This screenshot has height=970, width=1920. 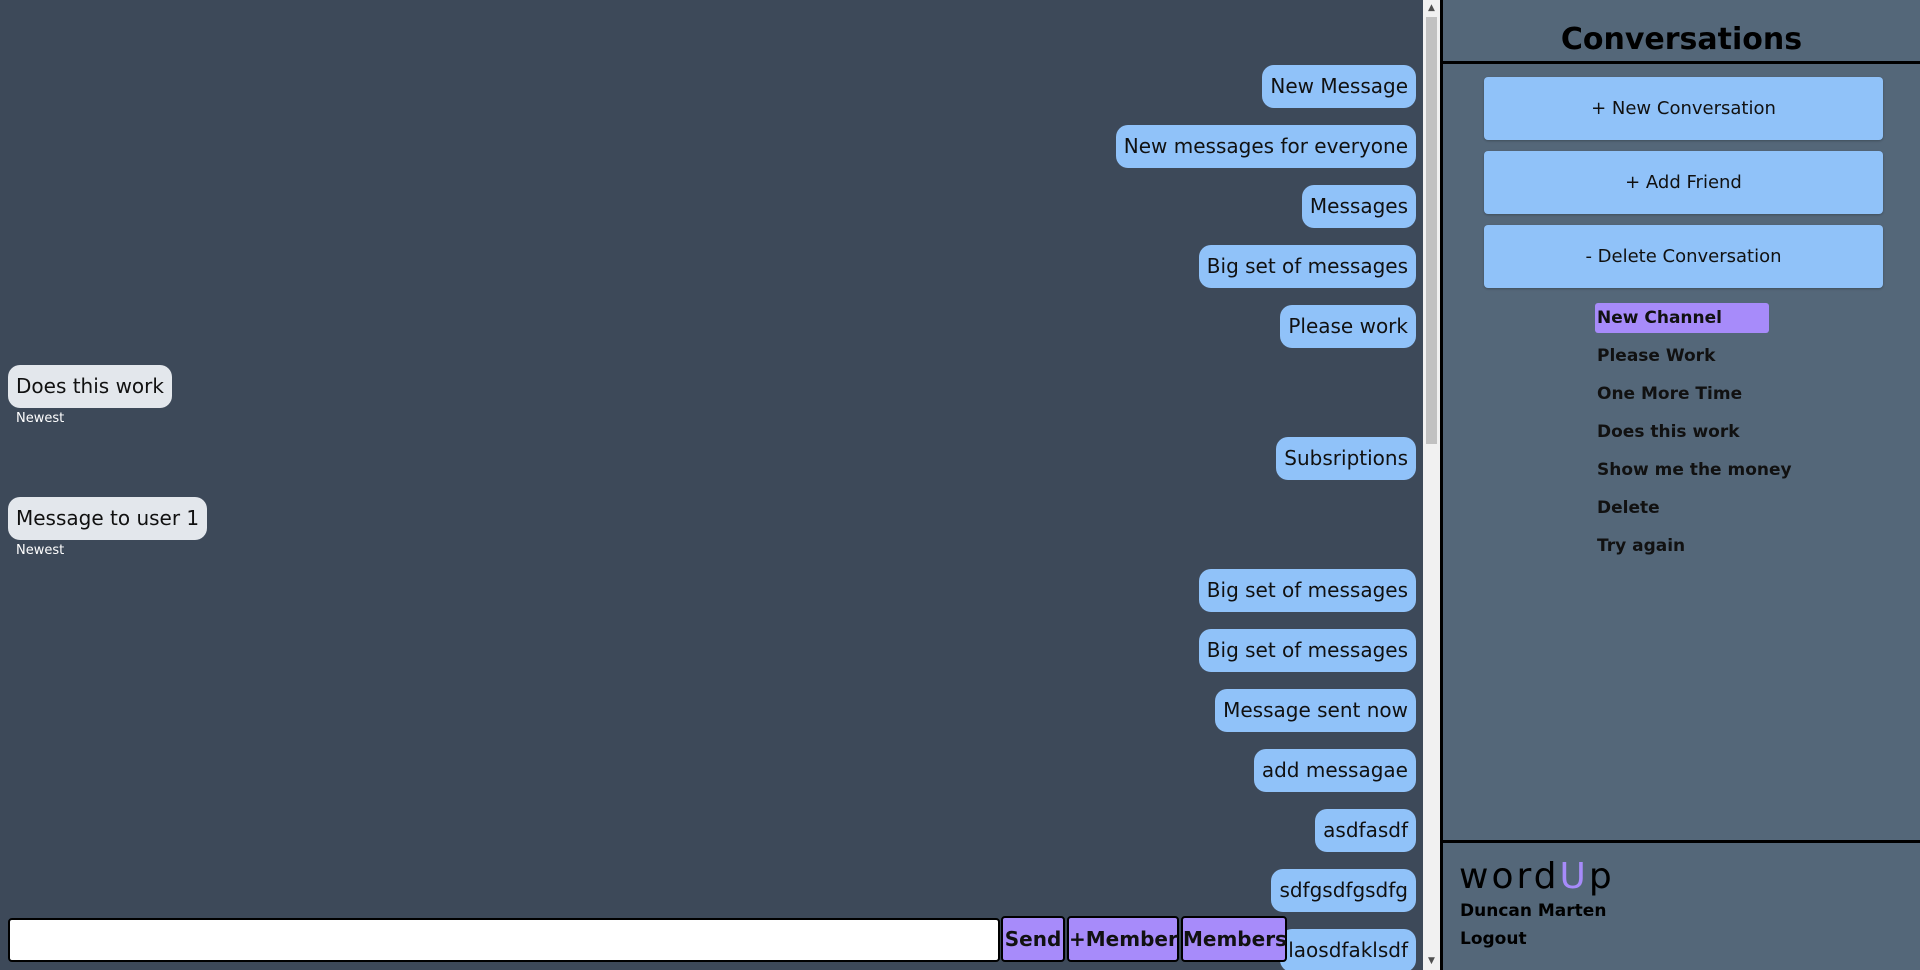 I want to click on new-conversation-button: + New Conversation, so click(x=1683, y=108).